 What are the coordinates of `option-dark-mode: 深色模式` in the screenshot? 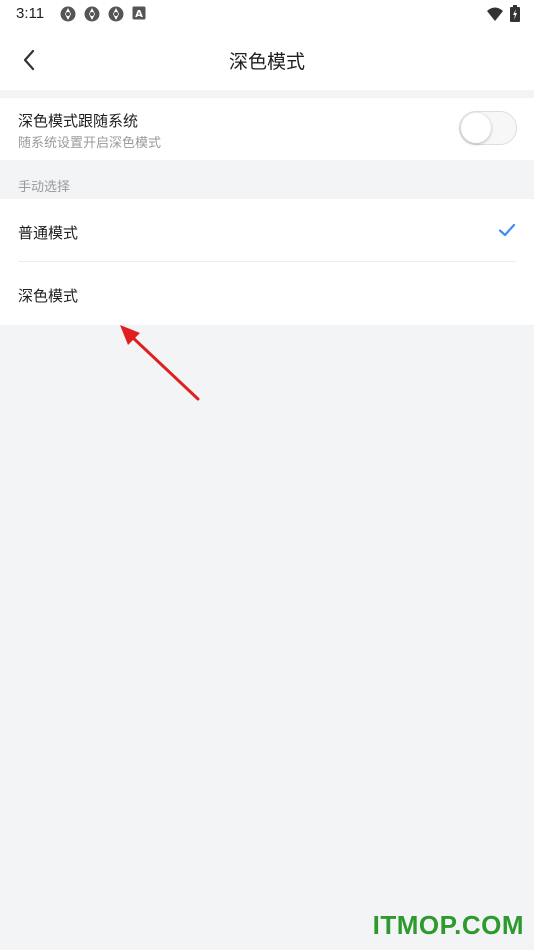 It's located at (267, 293).